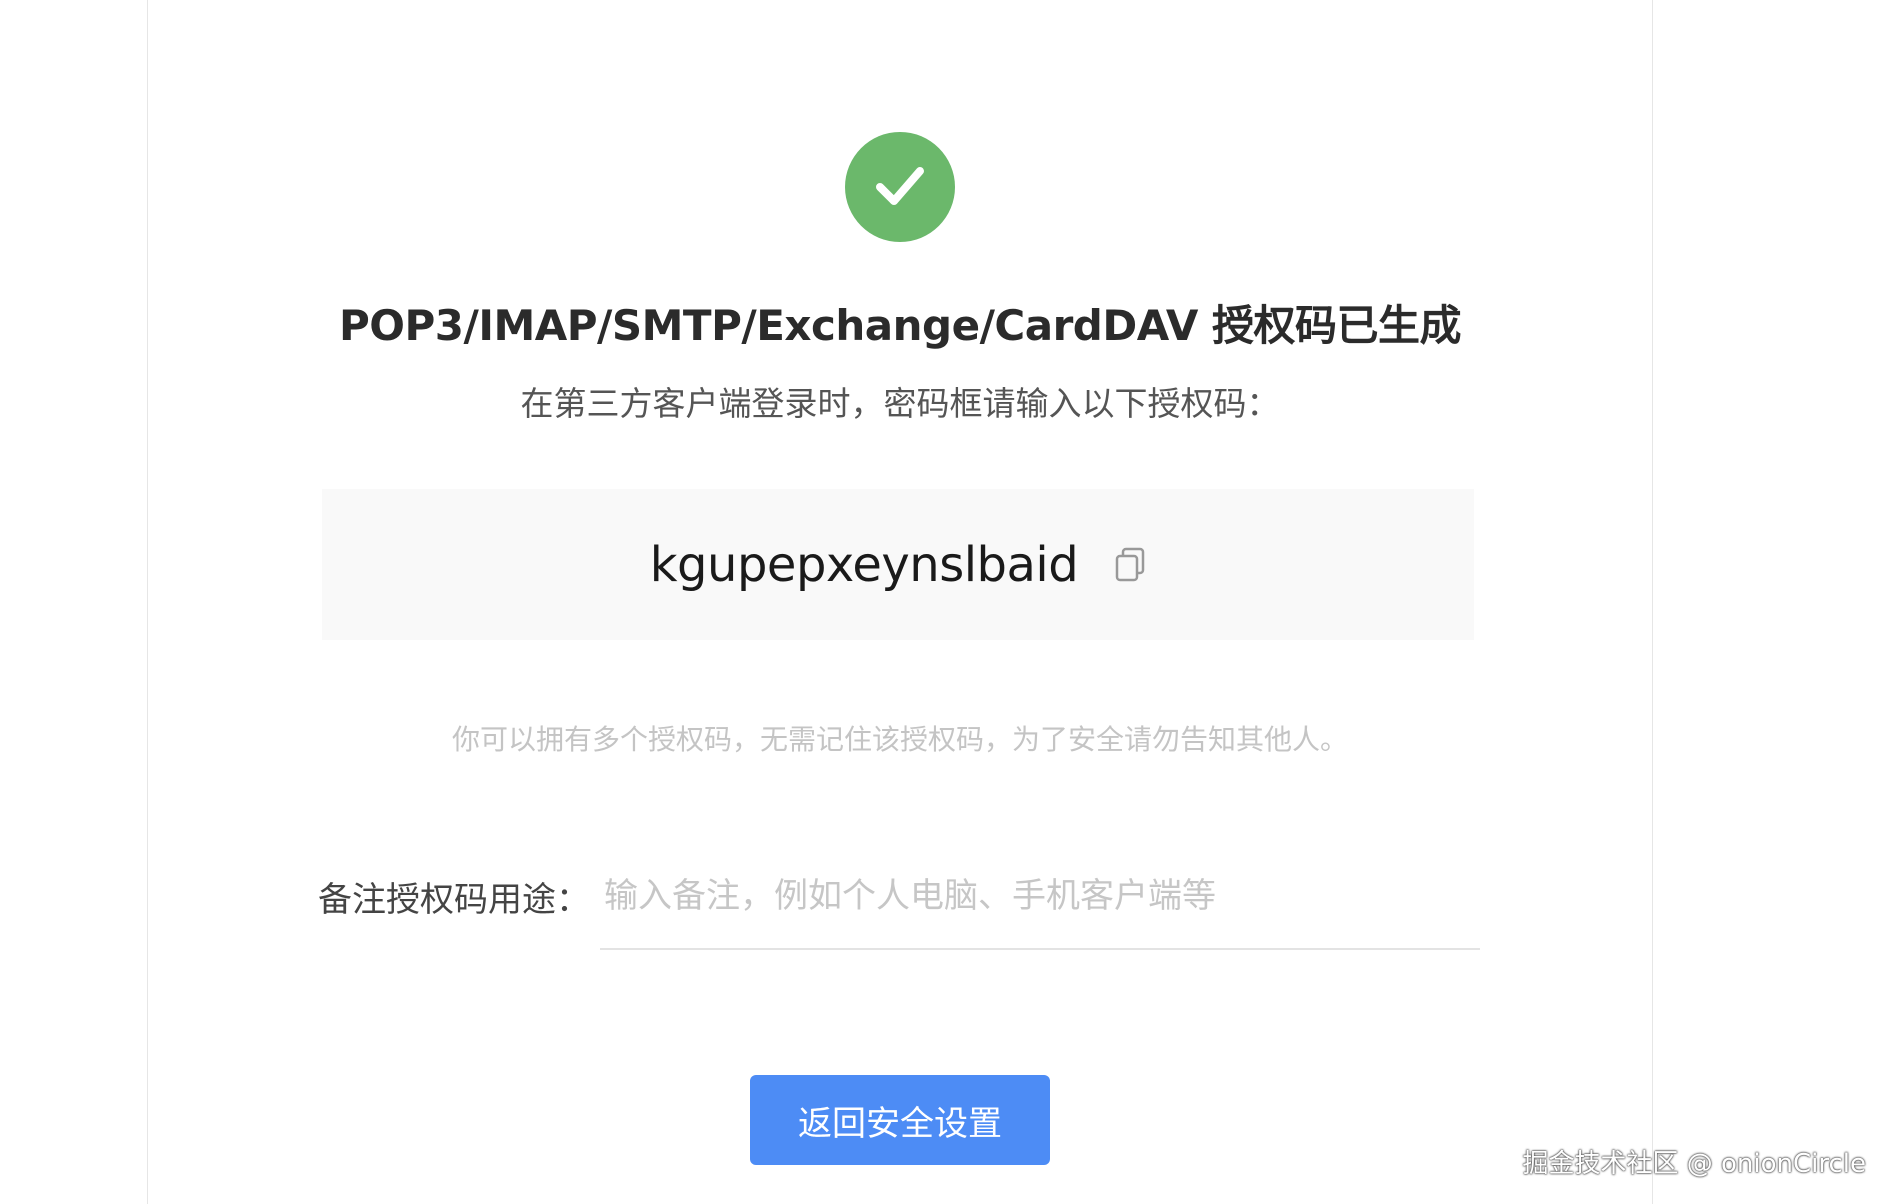  What do you see at coordinates (454, 900) in the screenshot?
I see `remark-label: 备注授权码用途：` at bounding box center [454, 900].